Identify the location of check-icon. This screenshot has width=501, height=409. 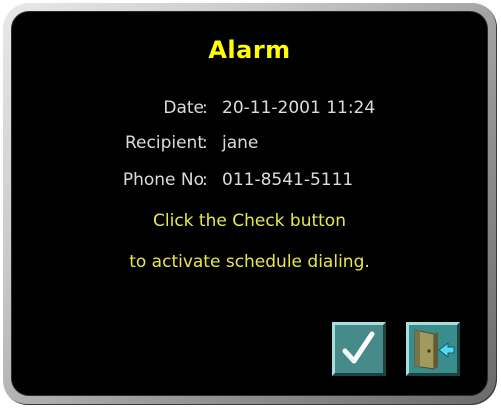
(358, 347).